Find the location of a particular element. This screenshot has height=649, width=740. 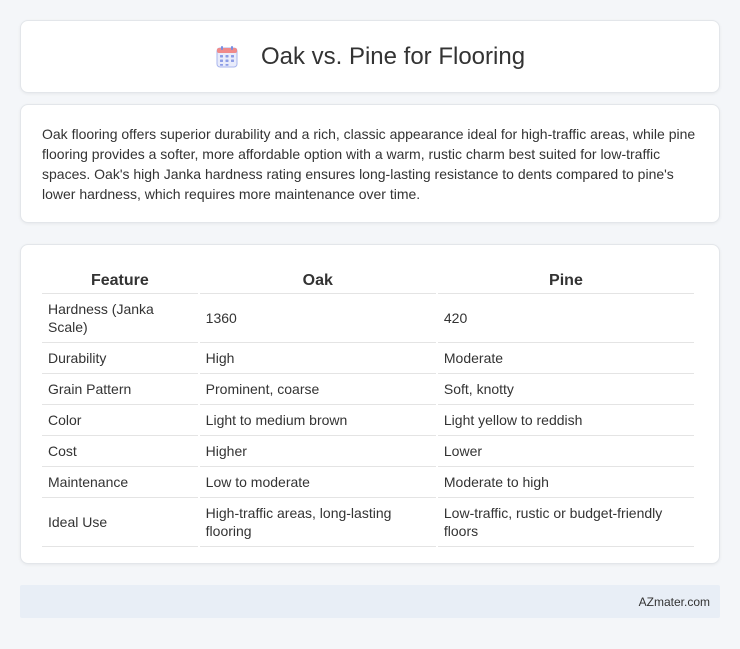

header-feature: Feature is located at coordinates (120, 277).